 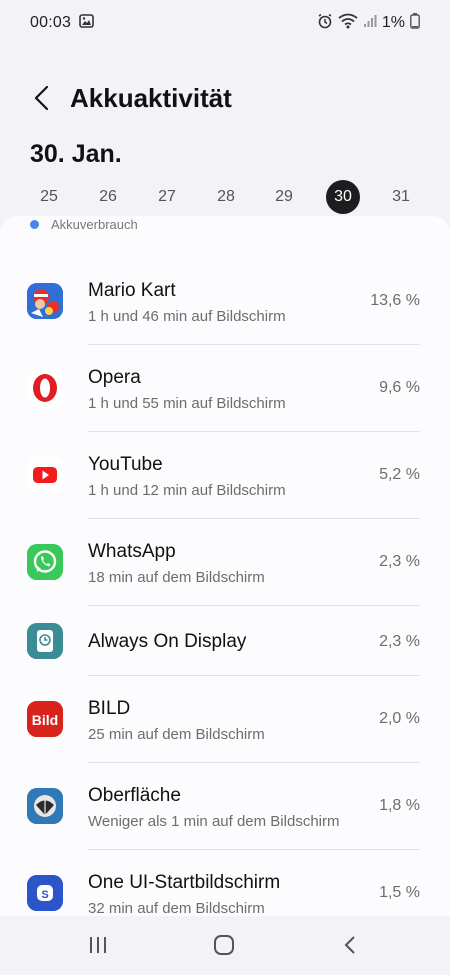 What do you see at coordinates (395, 300) in the screenshot?
I see `app-percentage: 13,6 %` at bounding box center [395, 300].